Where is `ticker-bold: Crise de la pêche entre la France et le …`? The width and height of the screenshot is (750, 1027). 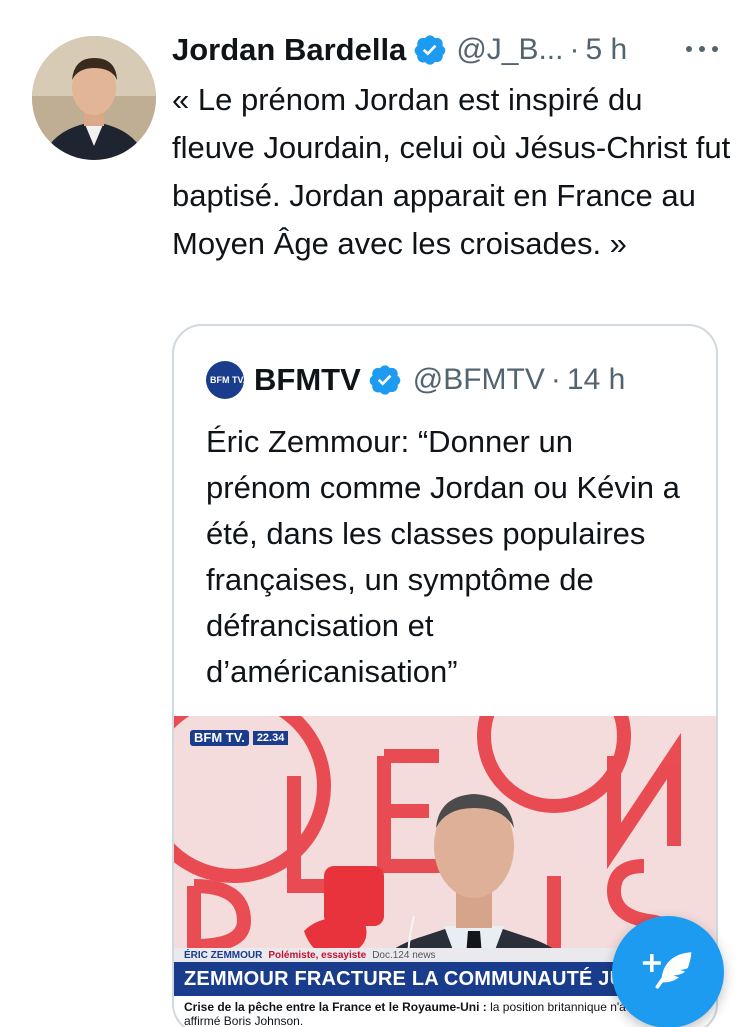
ticker-bold: Crise de la pêche entre la France et le … is located at coordinates (335, 1007).